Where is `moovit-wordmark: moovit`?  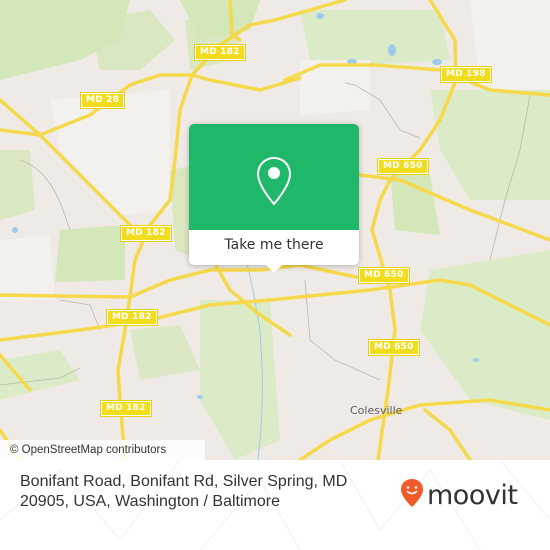
moovit-wordmark: moovit is located at coordinates (472, 495).